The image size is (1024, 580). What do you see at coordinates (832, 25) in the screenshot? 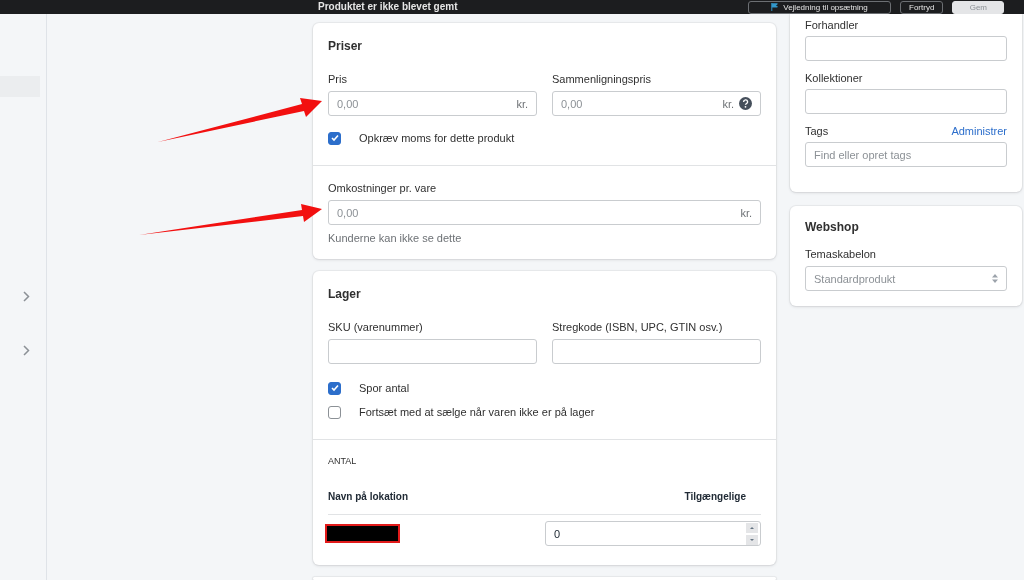
I see `field-label: Forhandler` at bounding box center [832, 25].